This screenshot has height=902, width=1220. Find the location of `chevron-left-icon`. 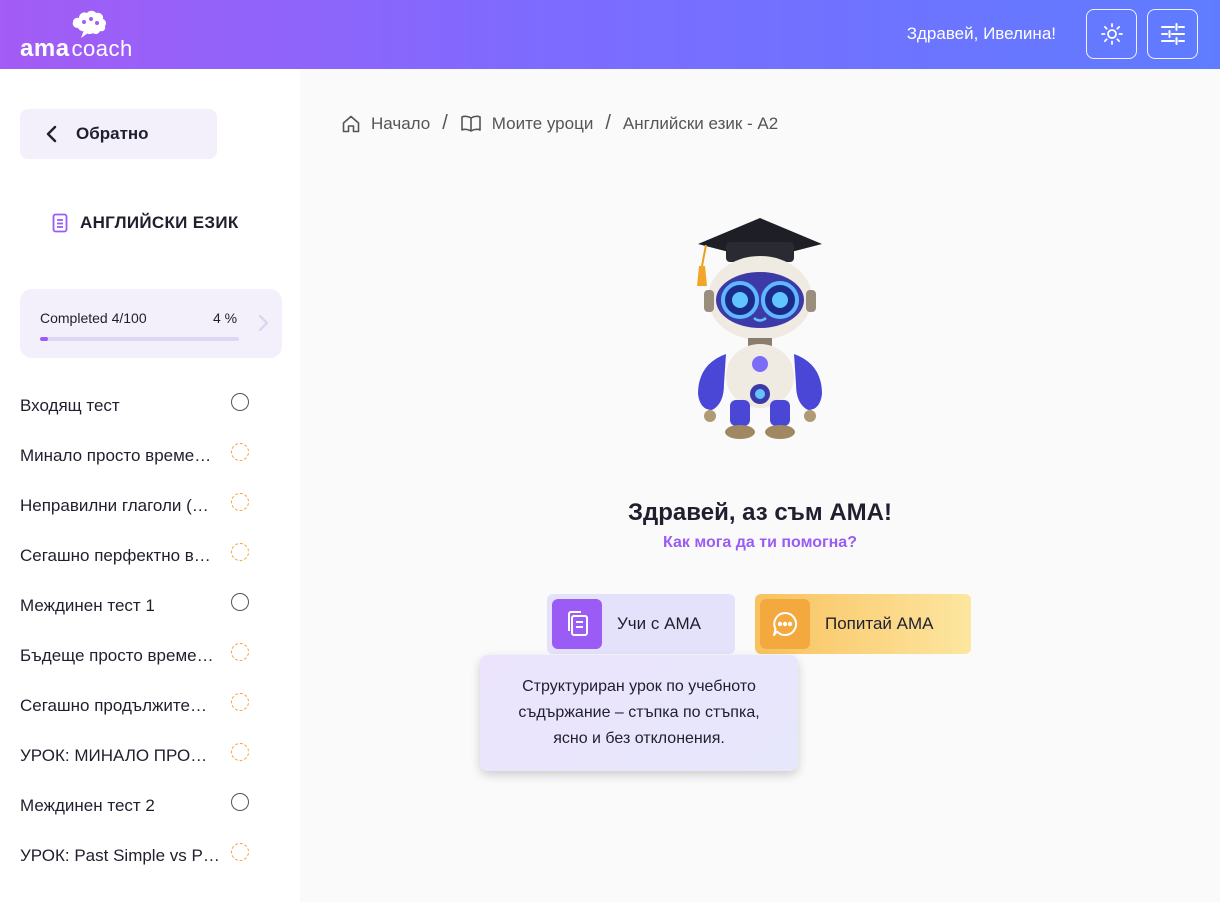

chevron-left-icon is located at coordinates (51, 134).